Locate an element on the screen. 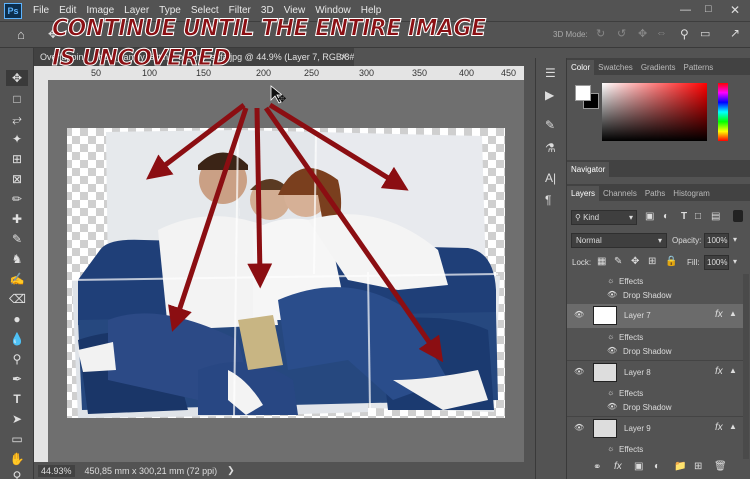 The height and width of the screenshot is (479, 750). tab-color: Color is located at coordinates (581, 67).